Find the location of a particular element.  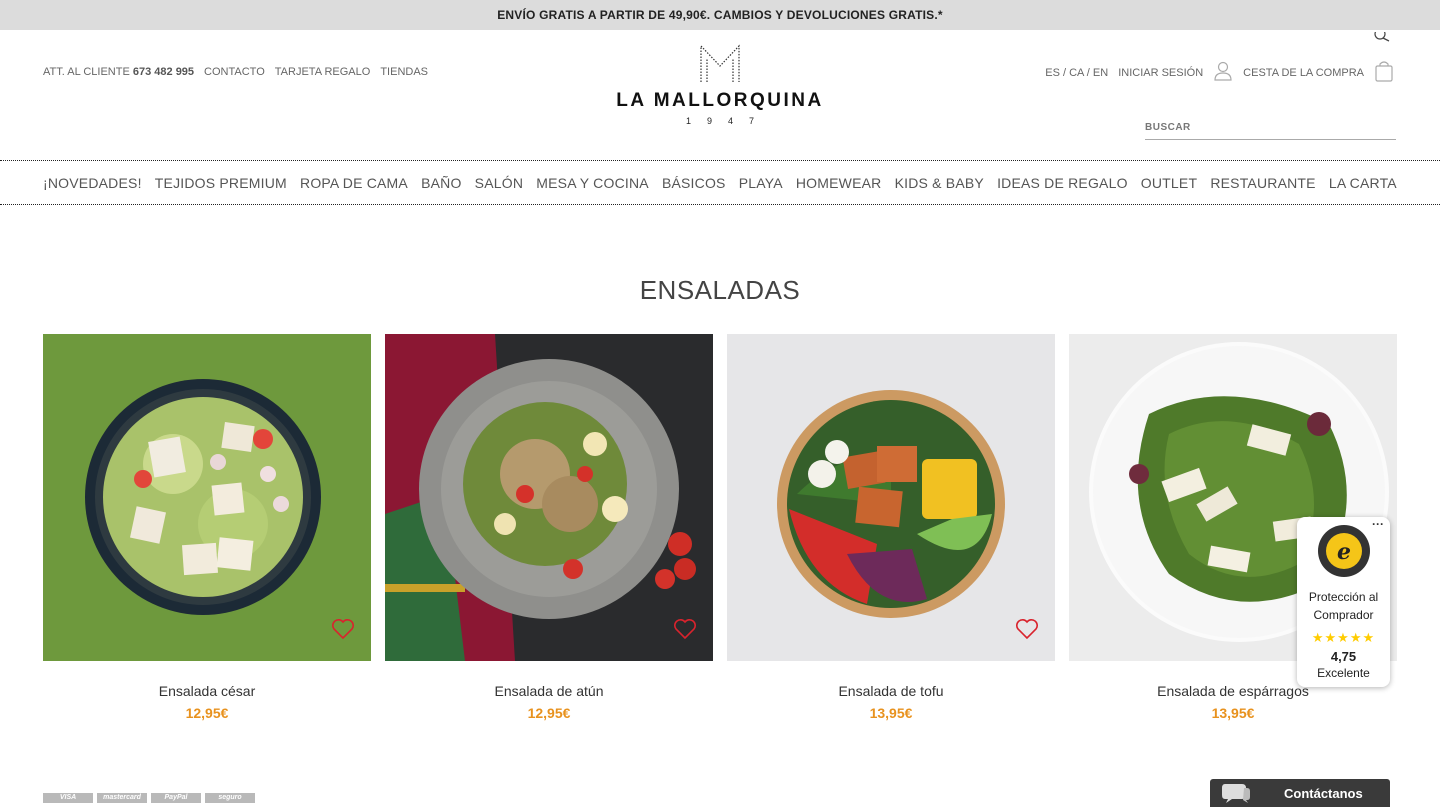

rating-score: 4,75 is located at coordinates (1343, 656).